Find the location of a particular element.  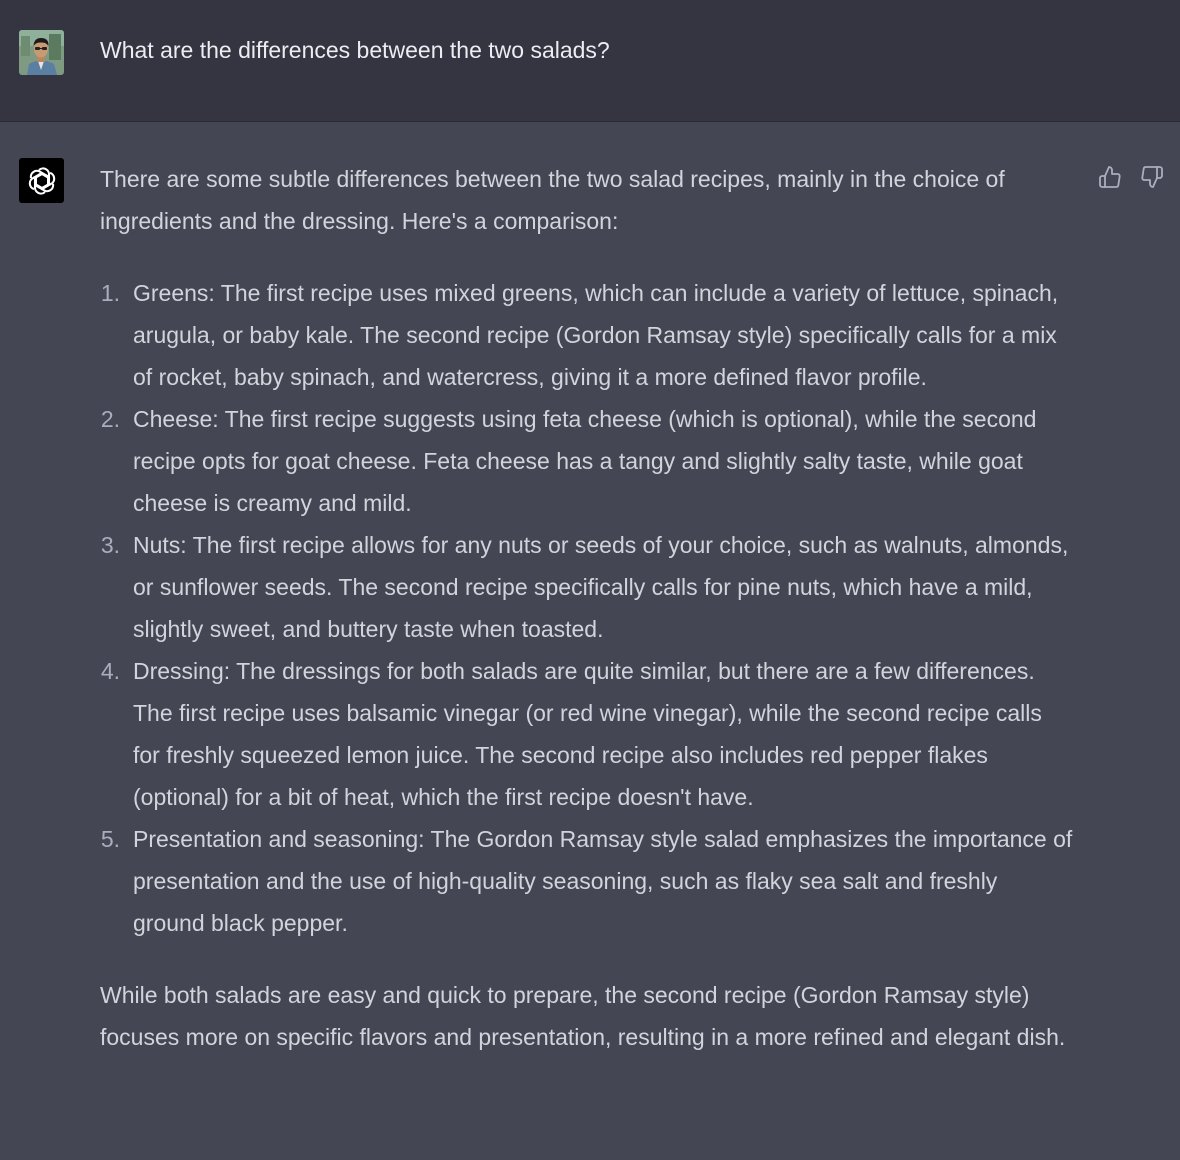

user-photo-avatar-icon is located at coordinates (41, 52).